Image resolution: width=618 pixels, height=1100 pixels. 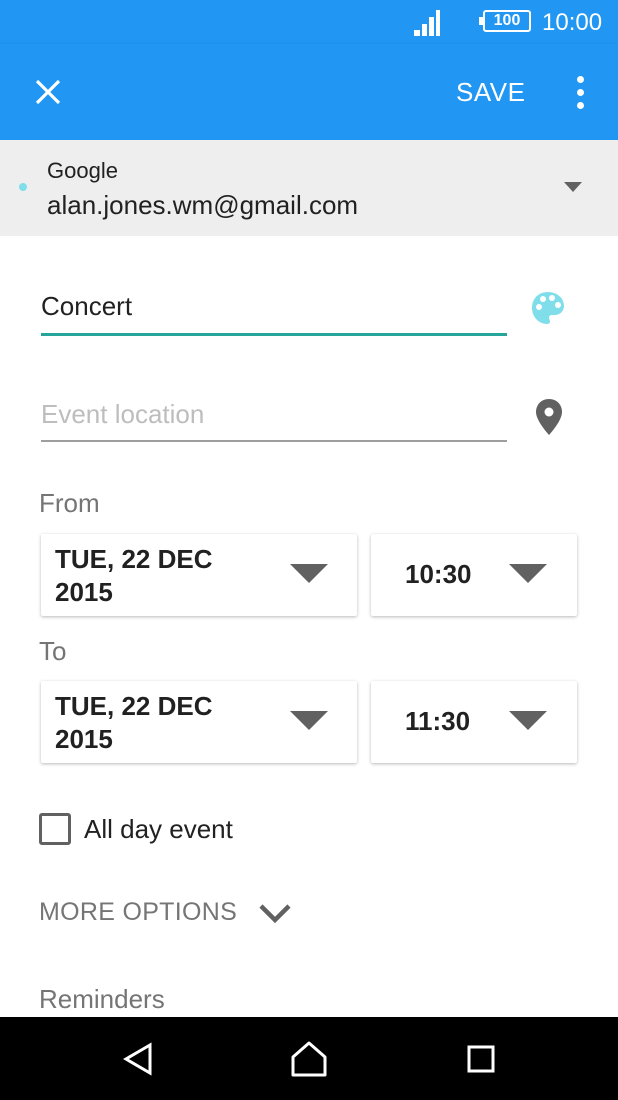 I want to click on status-bar: 100 10:00, so click(x=309, y=22).